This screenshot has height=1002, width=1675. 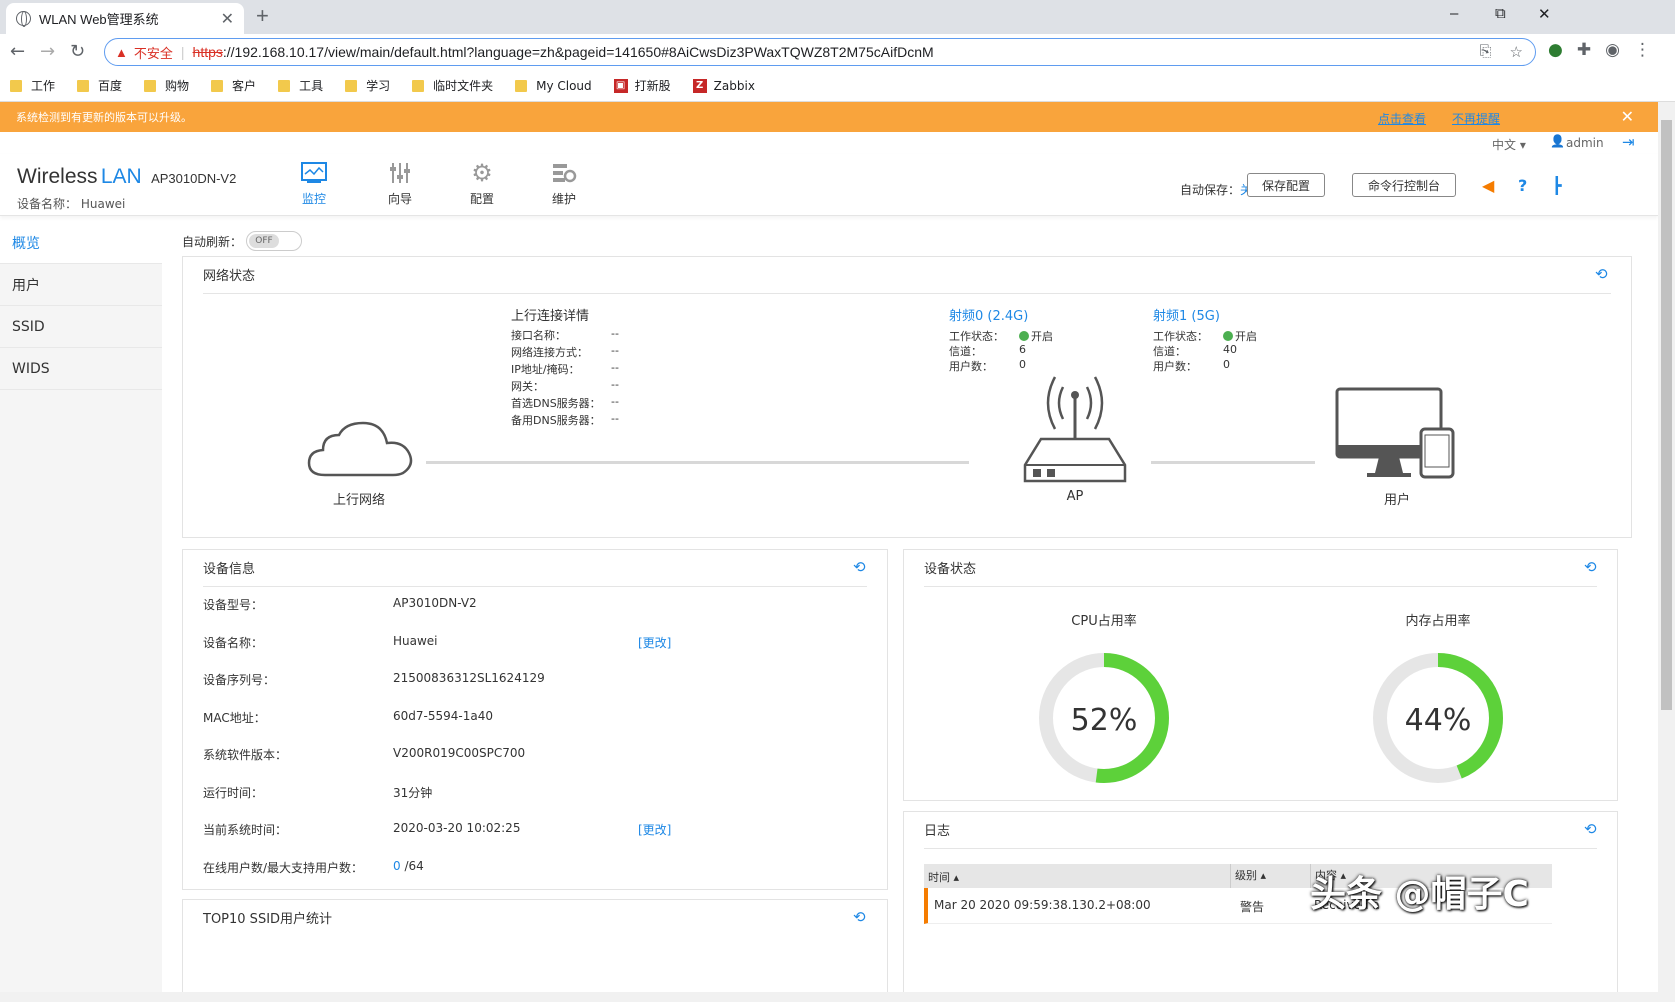 What do you see at coordinates (125, 18) in the screenshot?
I see `browser-tab: WLAN Web管理系统 ✕` at bounding box center [125, 18].